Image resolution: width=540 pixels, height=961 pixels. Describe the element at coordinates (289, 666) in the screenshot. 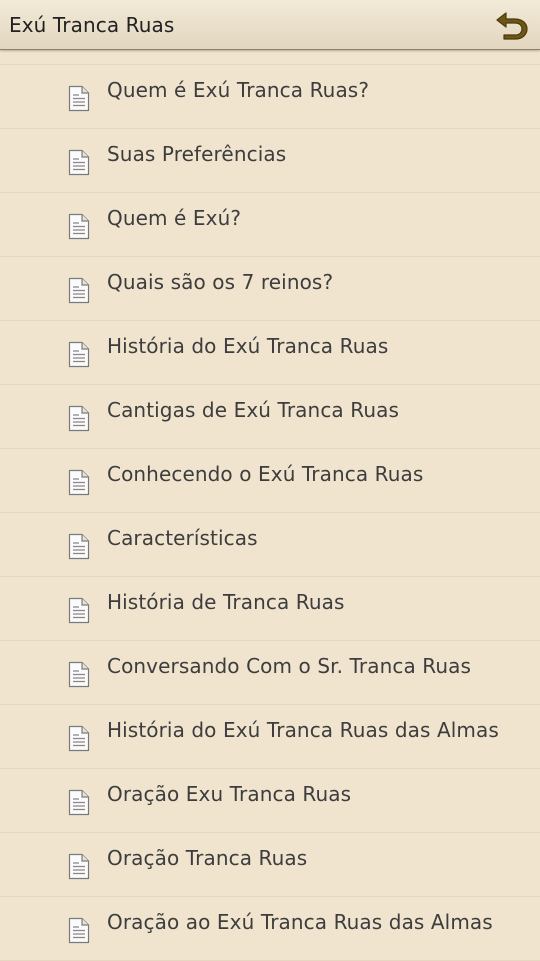

I see `list-item-label: Conversando Com o Sr. Tranca Ruas` at that location.